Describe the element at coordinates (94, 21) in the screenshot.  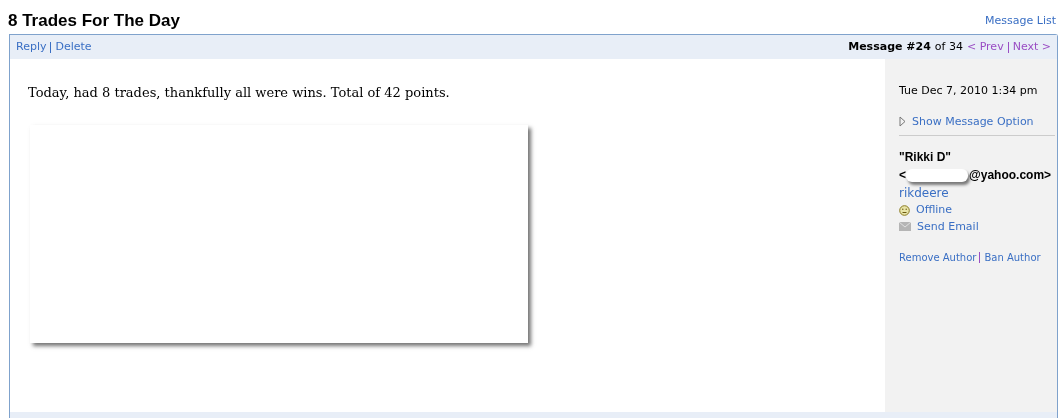
I see `page-title: 8 Trades For The Day` at that location.